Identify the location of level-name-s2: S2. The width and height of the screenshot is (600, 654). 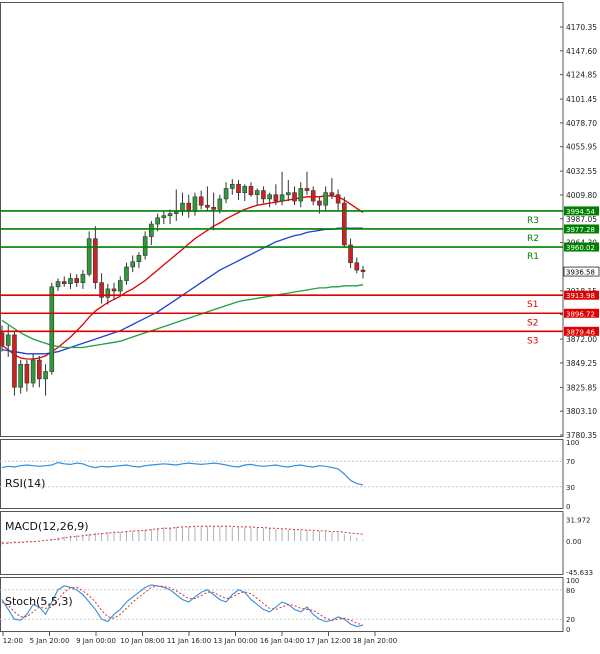
(532, 323).